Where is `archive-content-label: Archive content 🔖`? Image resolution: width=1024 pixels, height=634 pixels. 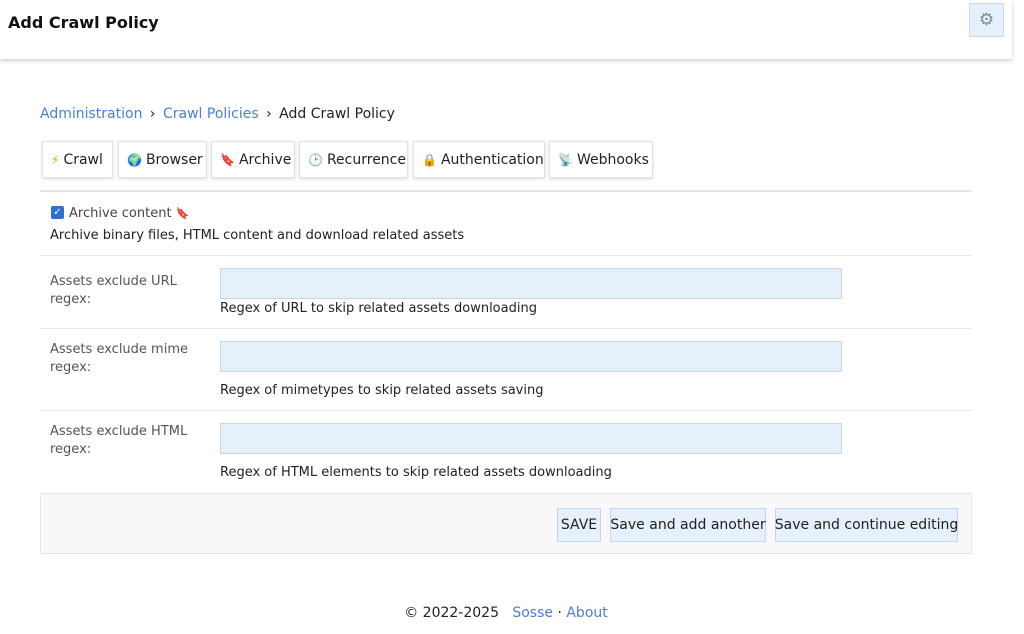 archive-content-label: Archive content 🔖 is located at coordinates (129, 213).